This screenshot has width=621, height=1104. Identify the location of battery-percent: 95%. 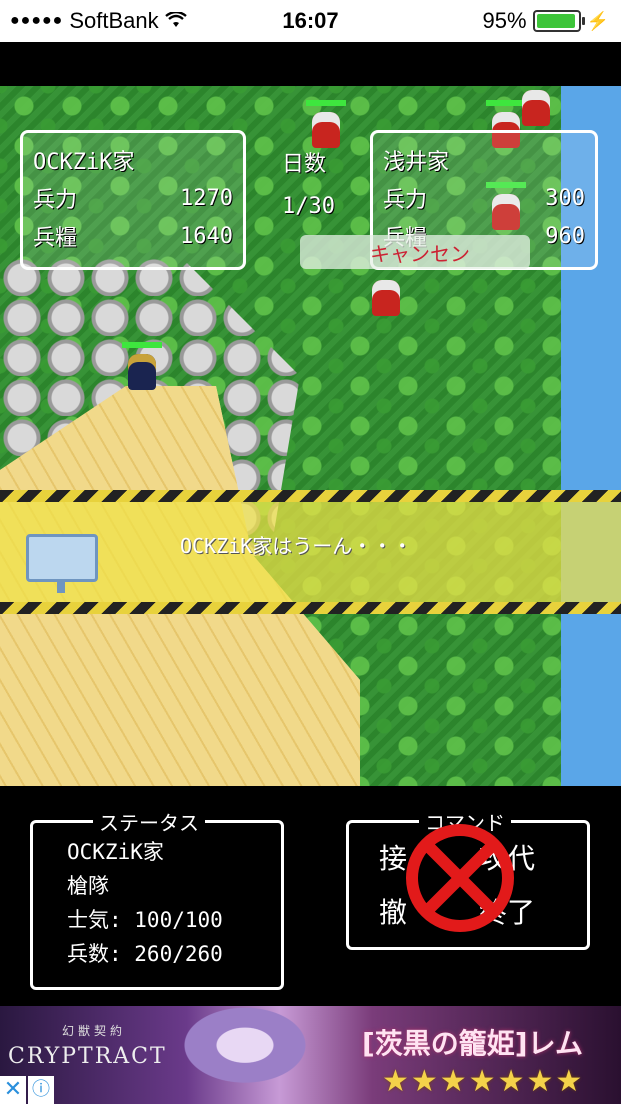
(504, 20).